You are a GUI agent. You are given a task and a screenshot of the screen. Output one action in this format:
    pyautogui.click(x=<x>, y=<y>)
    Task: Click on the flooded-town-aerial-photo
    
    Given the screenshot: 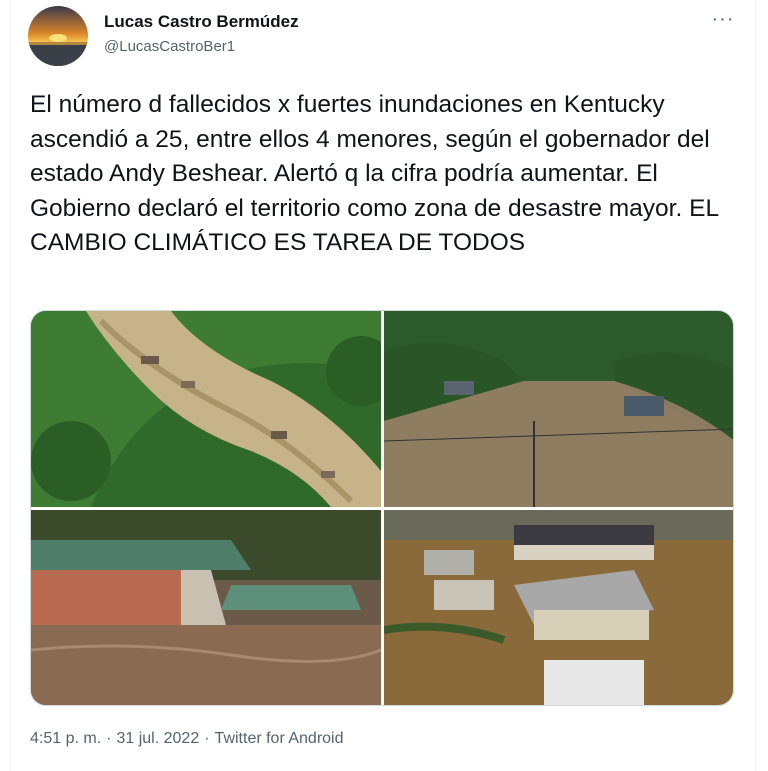 What is the action you would take?
    pyautogui.click(x=558, y=409)
    